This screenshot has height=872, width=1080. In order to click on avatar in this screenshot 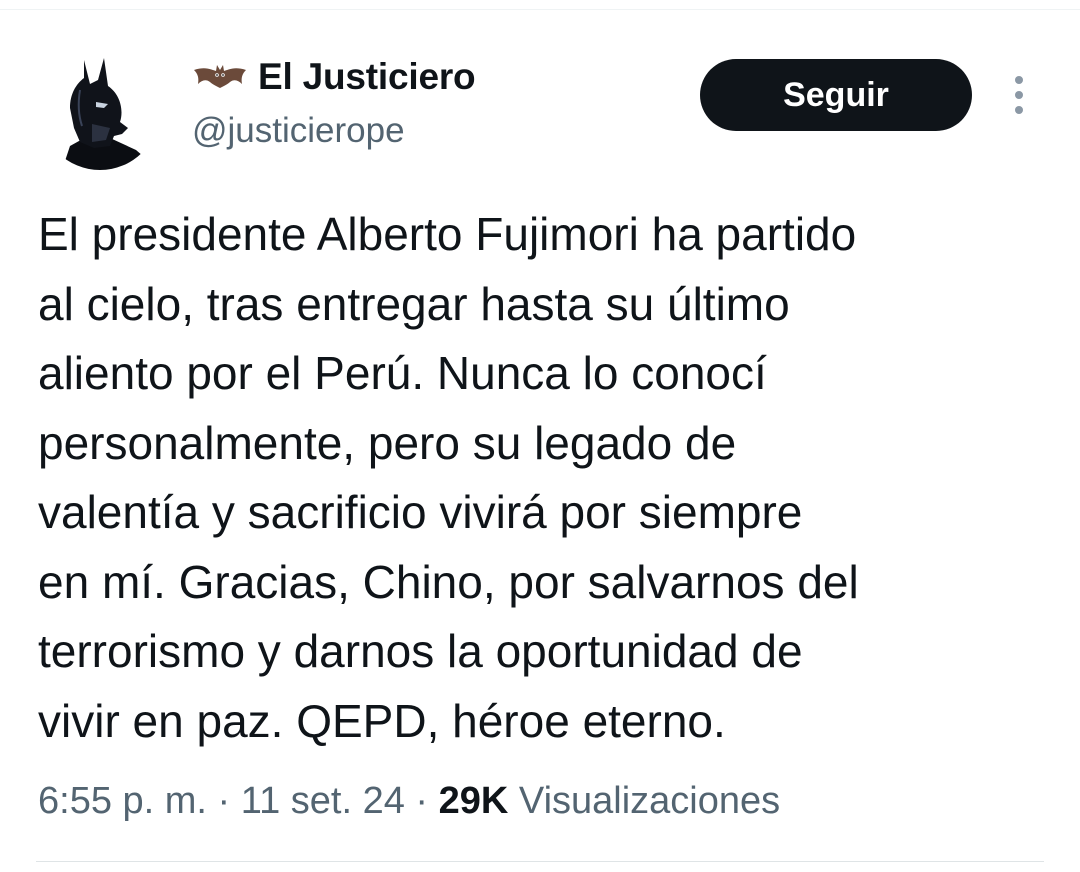, I will do `click(100, 110)`.